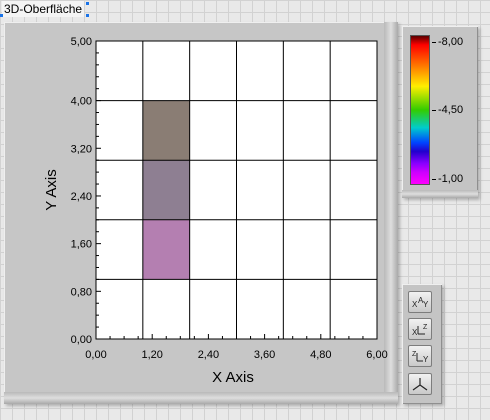 Image resolution: width=490 pixels, height=420 pixels. Describe the element at coordinates (81, 149) in the screenshot. I see `y-tick-label: 3,20` at that location.